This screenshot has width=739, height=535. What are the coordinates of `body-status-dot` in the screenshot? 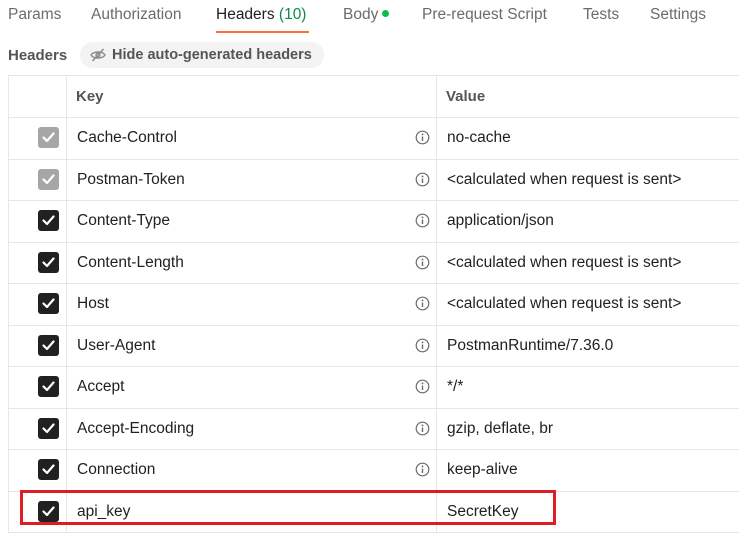 It's located at (386, 13).